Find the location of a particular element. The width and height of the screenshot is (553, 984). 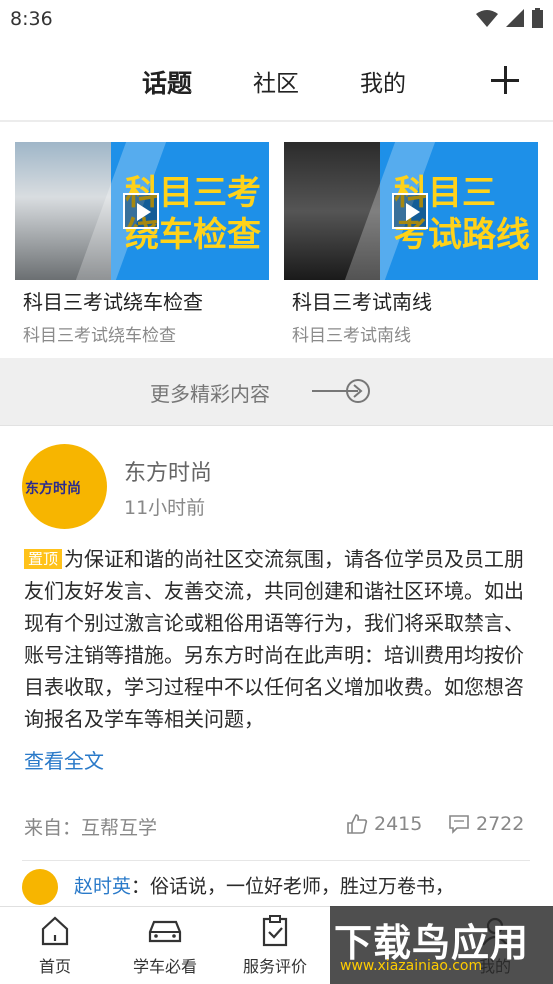

comment-icon is located at coordinates (459, 824).